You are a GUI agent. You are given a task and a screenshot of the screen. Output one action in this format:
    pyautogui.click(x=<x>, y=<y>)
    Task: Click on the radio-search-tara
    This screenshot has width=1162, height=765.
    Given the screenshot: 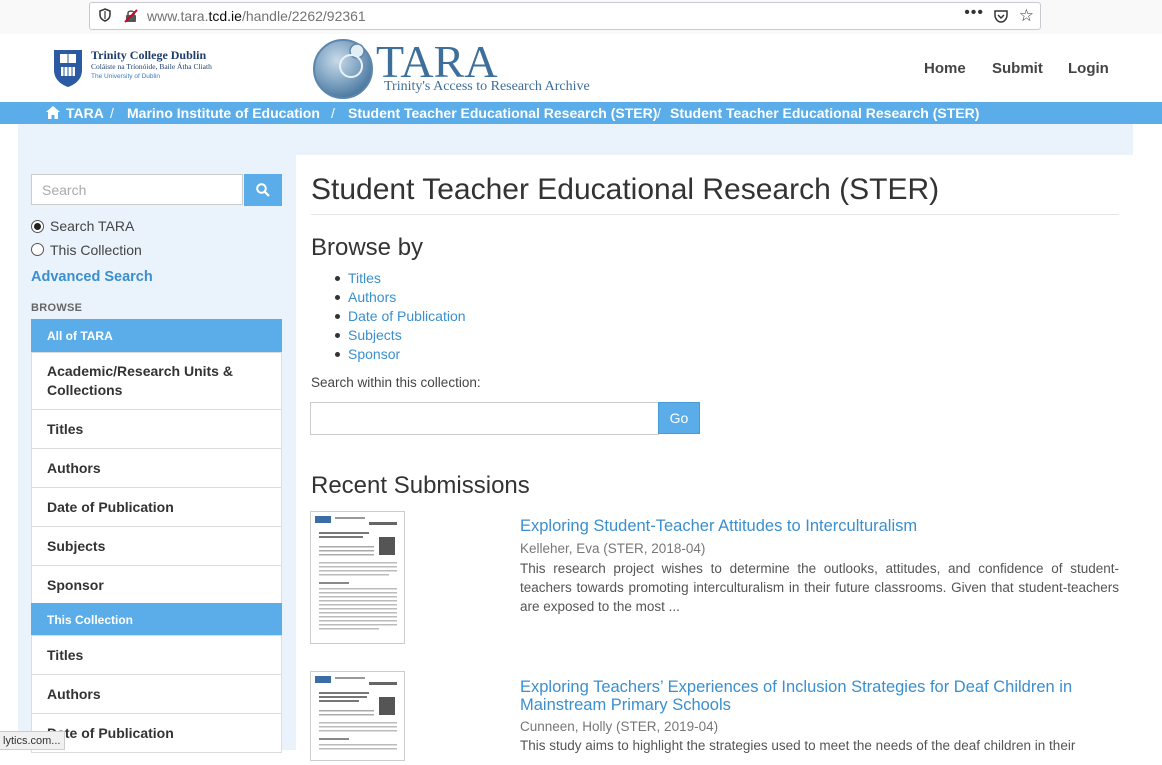 What is the action you would take?
    pyautogui.click(x=37, y=226)
    